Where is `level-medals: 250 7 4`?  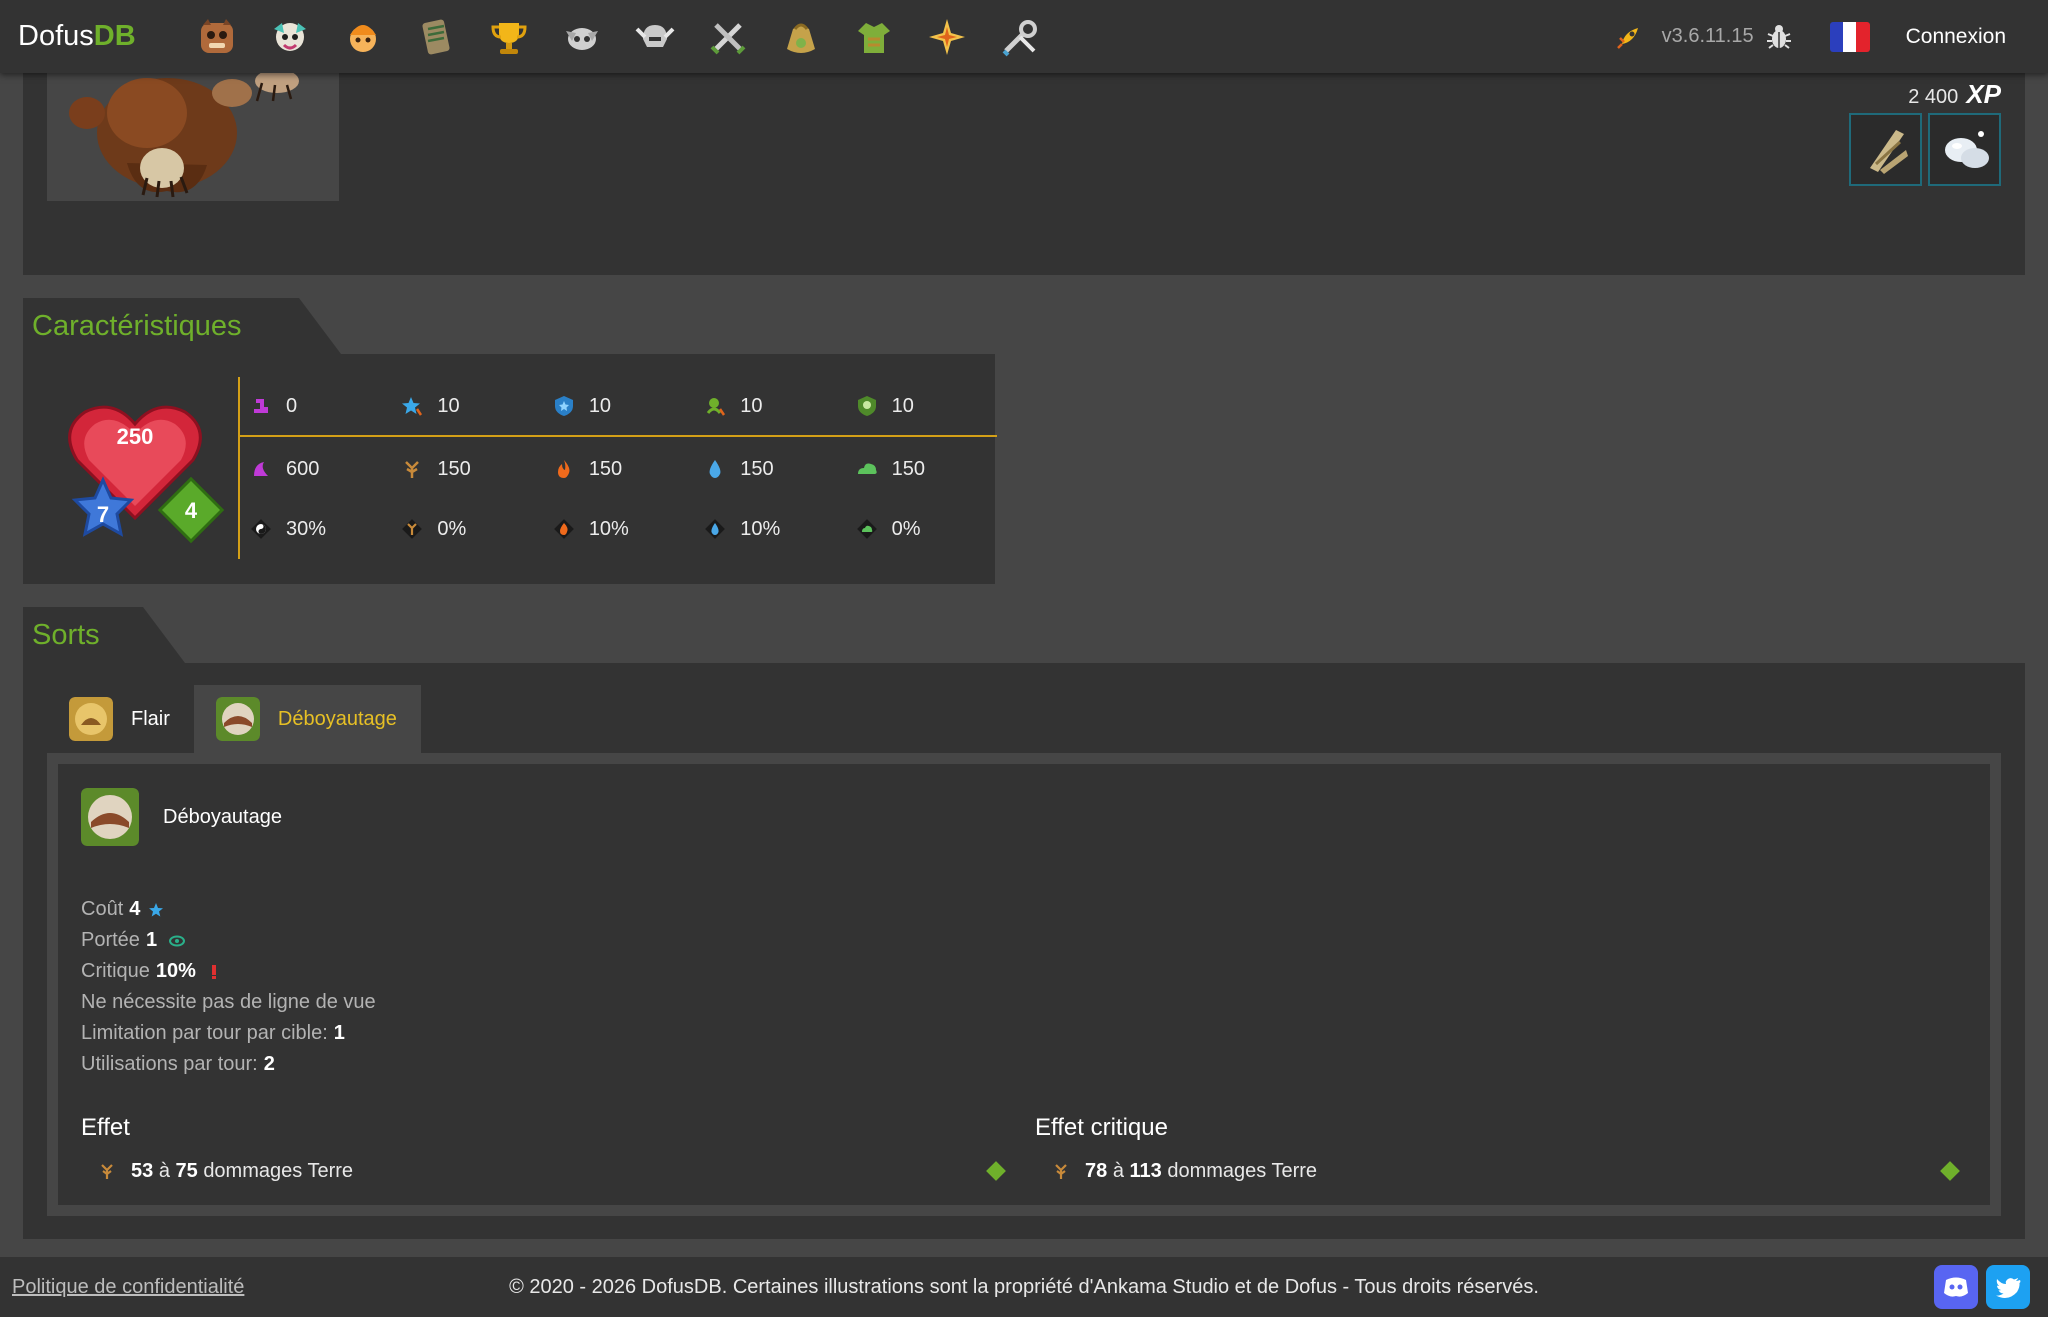 level-medals: 250 7 4 is located at coordinates (135, 475).